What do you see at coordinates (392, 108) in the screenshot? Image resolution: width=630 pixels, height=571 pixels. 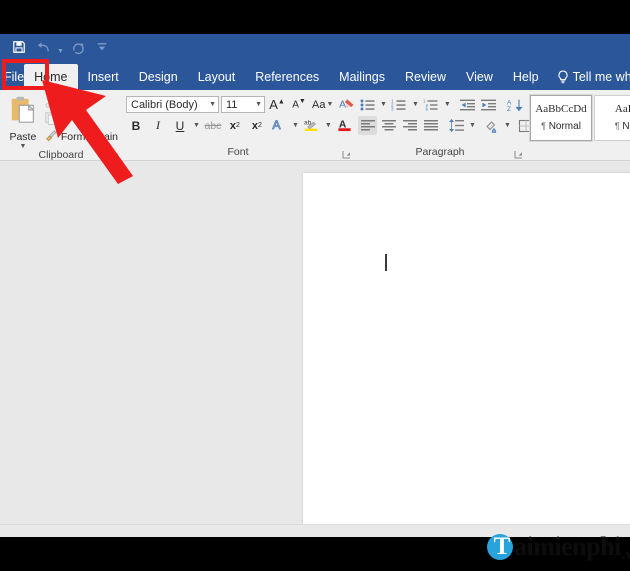 I see `svg-text: 3` at bounding box center [392, 108].